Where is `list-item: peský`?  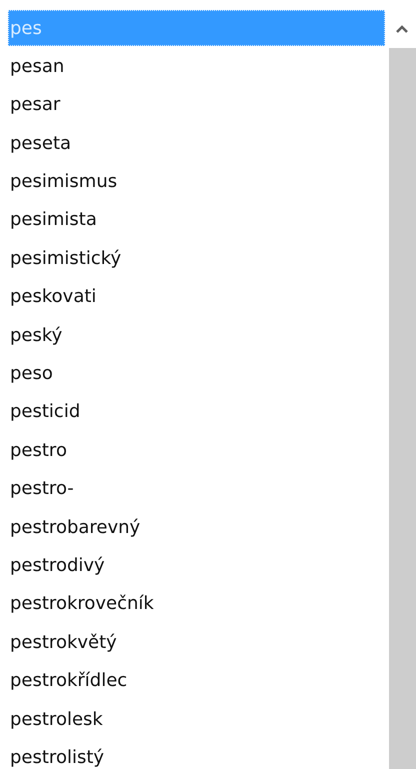 list-item: peský is located at coordinates (196, 335).